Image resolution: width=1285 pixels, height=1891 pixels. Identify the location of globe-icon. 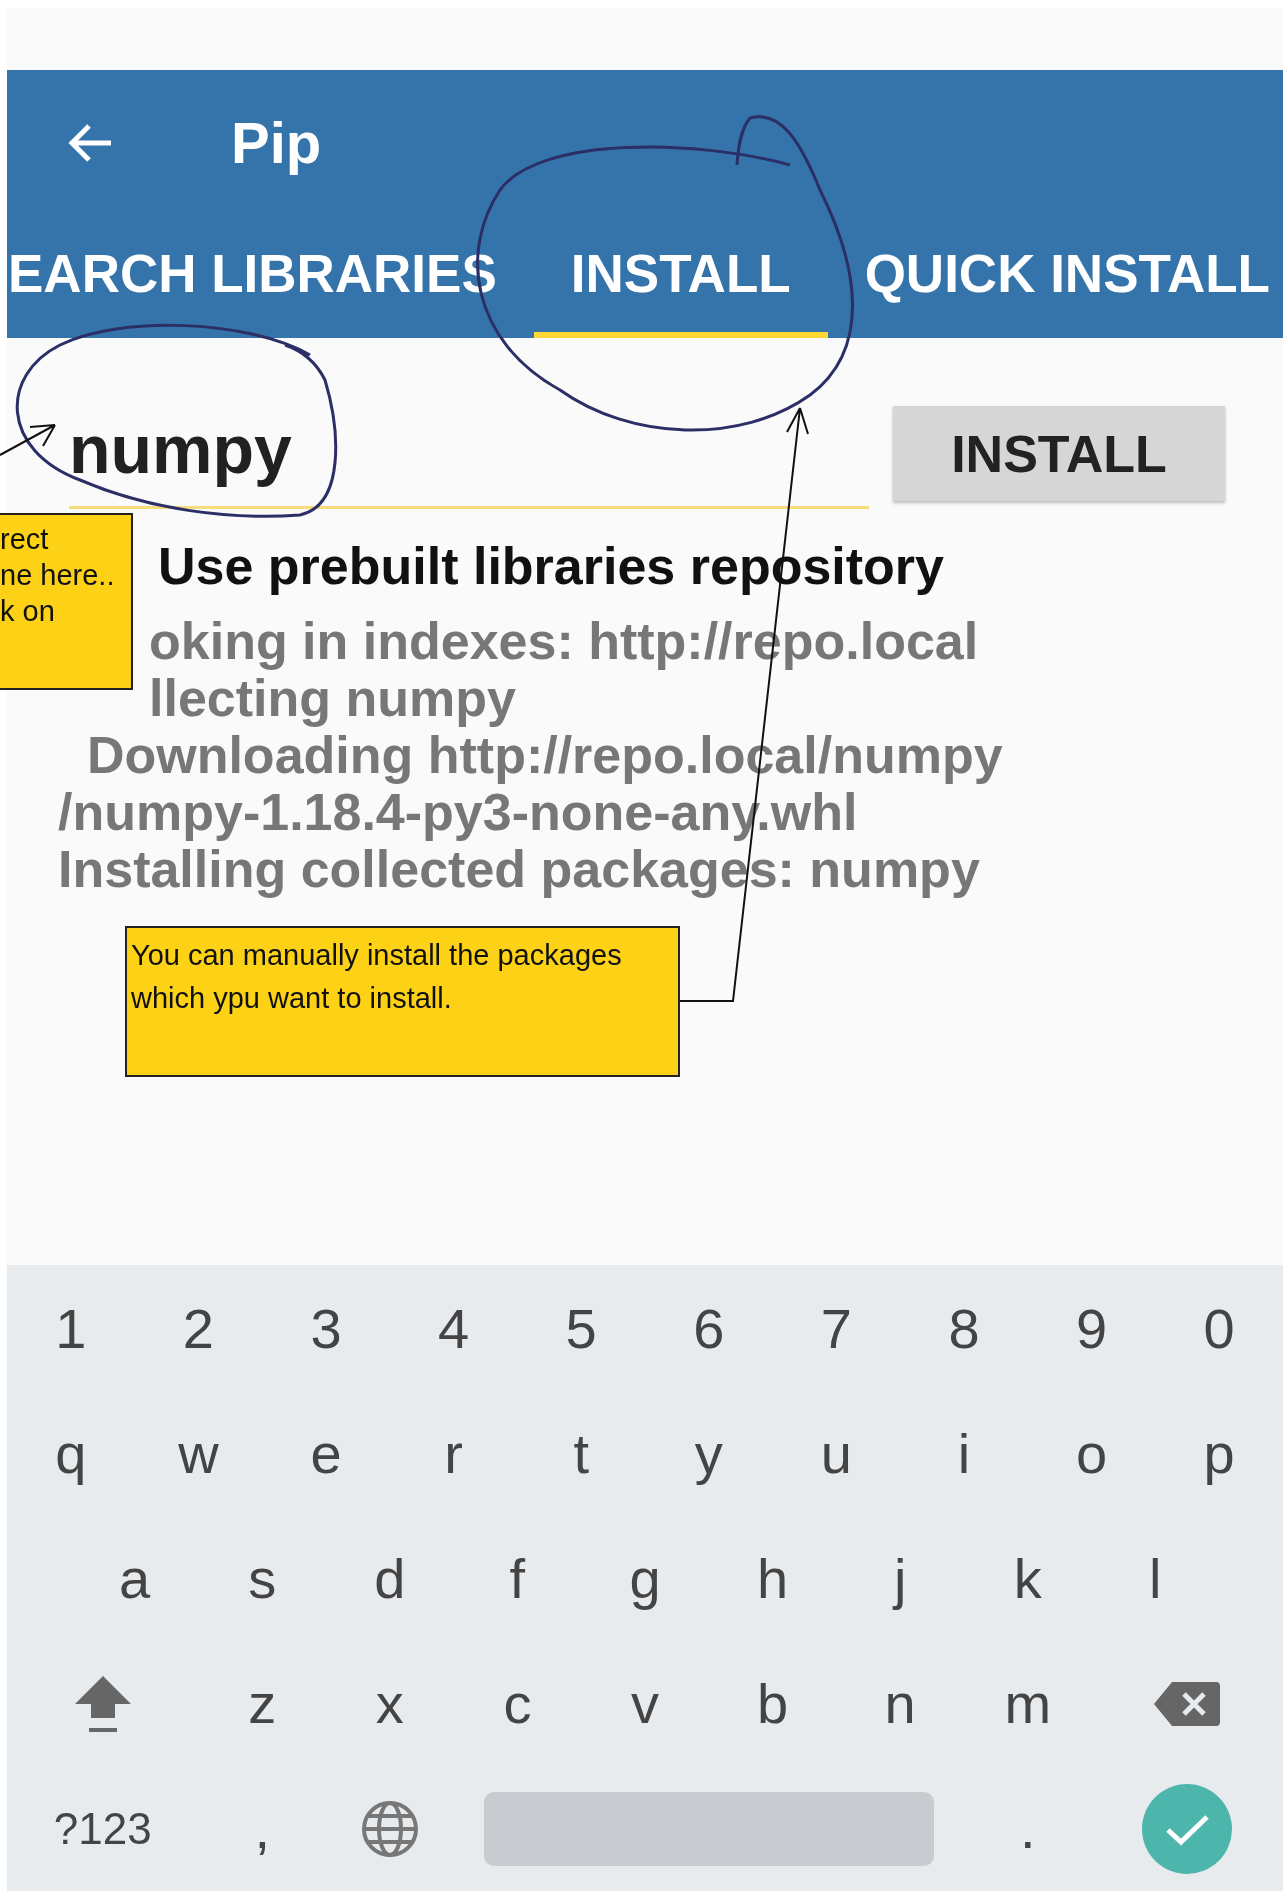
(389, 1828).